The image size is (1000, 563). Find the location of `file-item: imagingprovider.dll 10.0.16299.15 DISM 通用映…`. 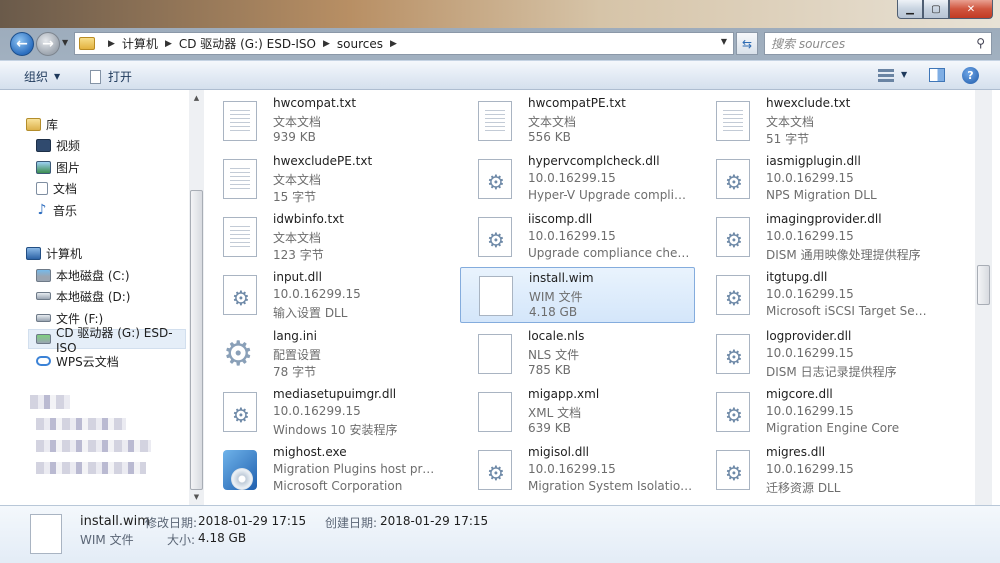

file-item: imagingprovider.dll 10.0.16299.15 DISM 通用映… is located at coordinates (815, 237).